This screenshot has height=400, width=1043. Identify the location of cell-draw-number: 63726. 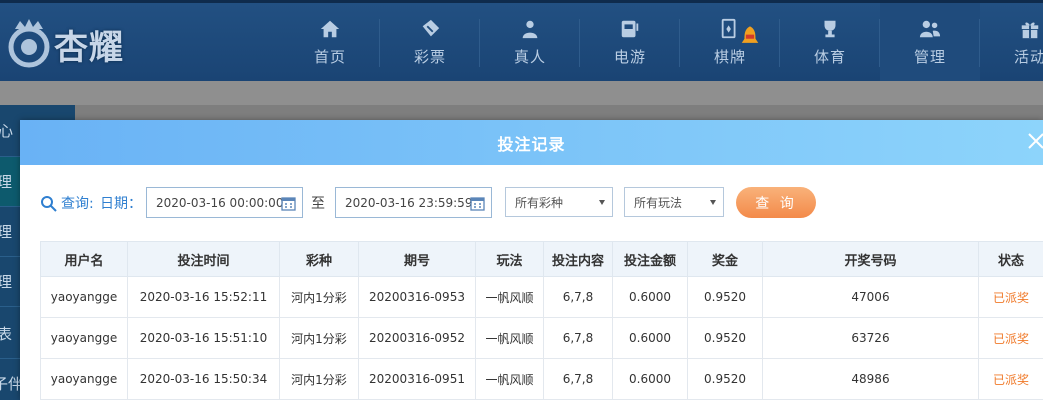
(870, 338).